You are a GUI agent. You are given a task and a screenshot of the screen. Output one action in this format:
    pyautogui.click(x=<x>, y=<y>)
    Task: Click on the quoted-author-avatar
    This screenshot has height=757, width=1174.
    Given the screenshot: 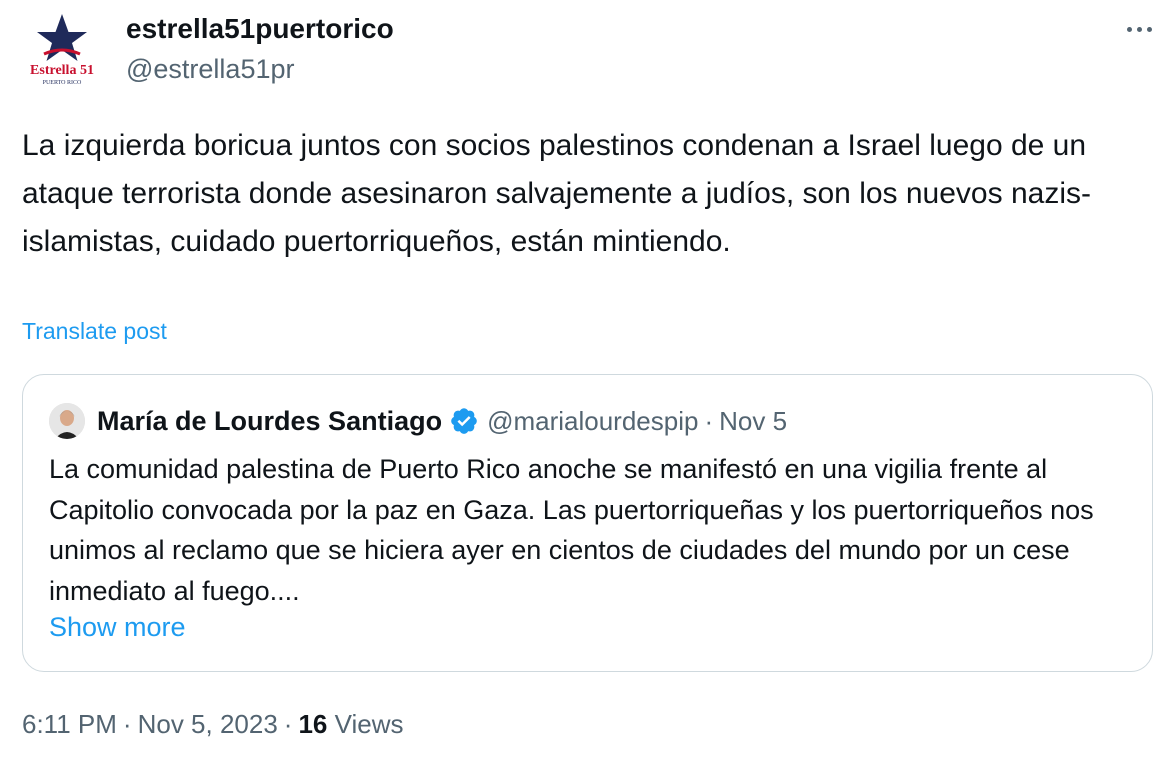 What is the action you would take?
    pyautogui.click(x=67, y=421)
    